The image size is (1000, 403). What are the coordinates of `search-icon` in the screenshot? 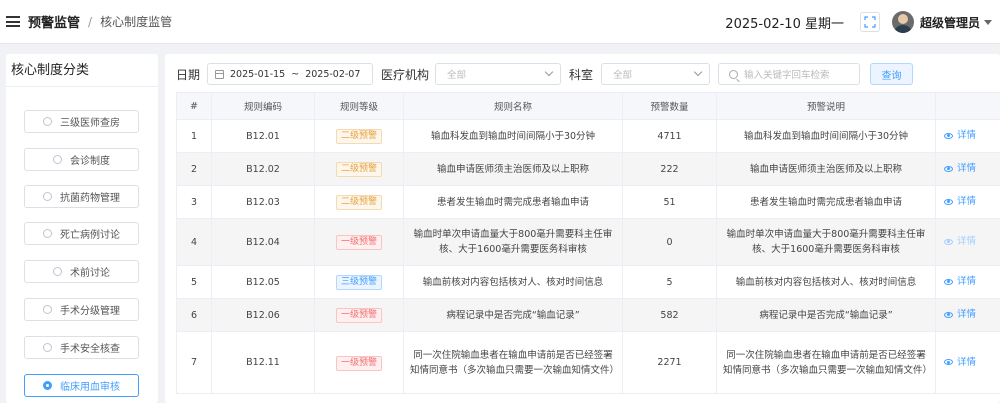 It's located at (733, 74).